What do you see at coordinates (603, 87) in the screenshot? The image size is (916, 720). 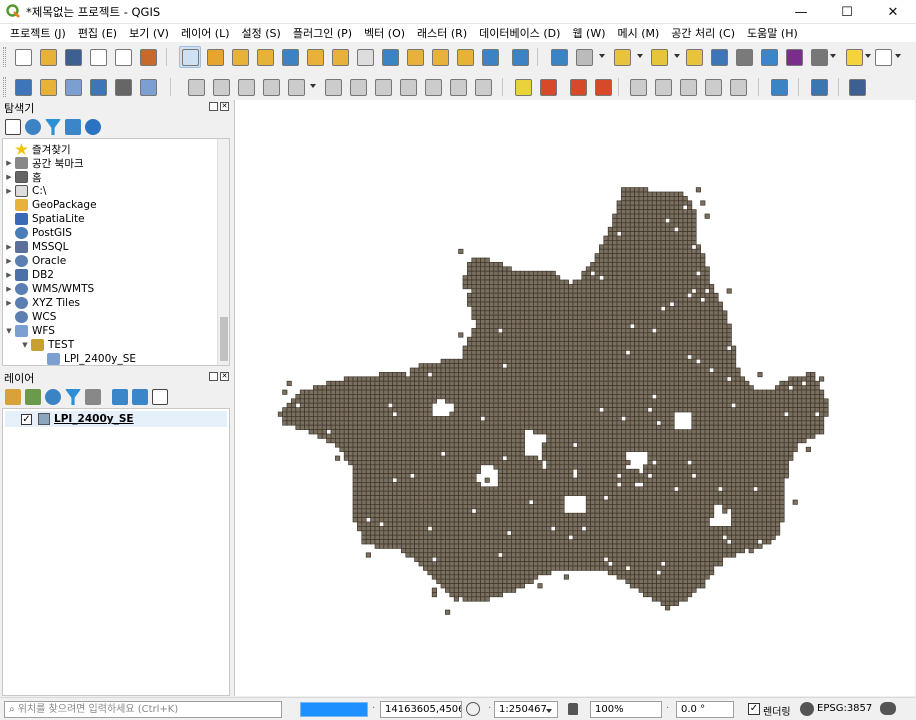 I see `show-label-button` at bounding box center [603, 87].